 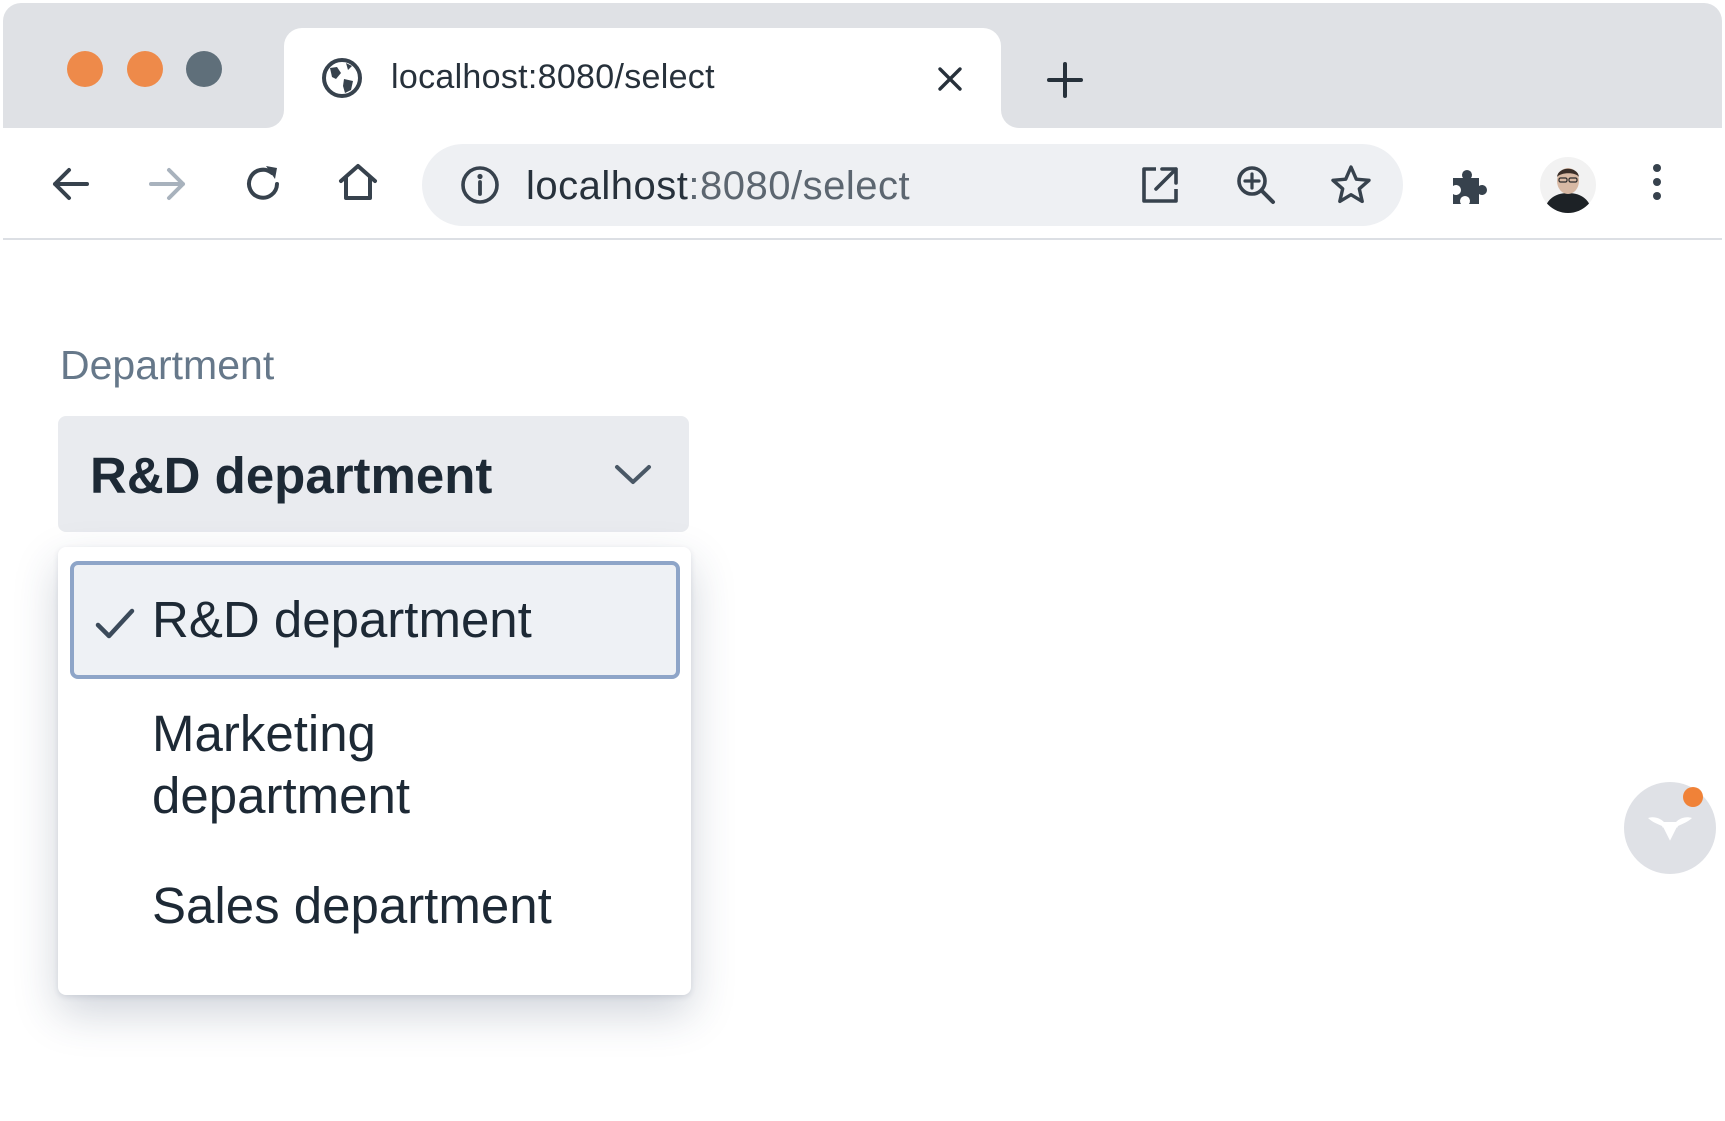 I want to click on option-sales-department: Sales department, so click(x=375, y=907).